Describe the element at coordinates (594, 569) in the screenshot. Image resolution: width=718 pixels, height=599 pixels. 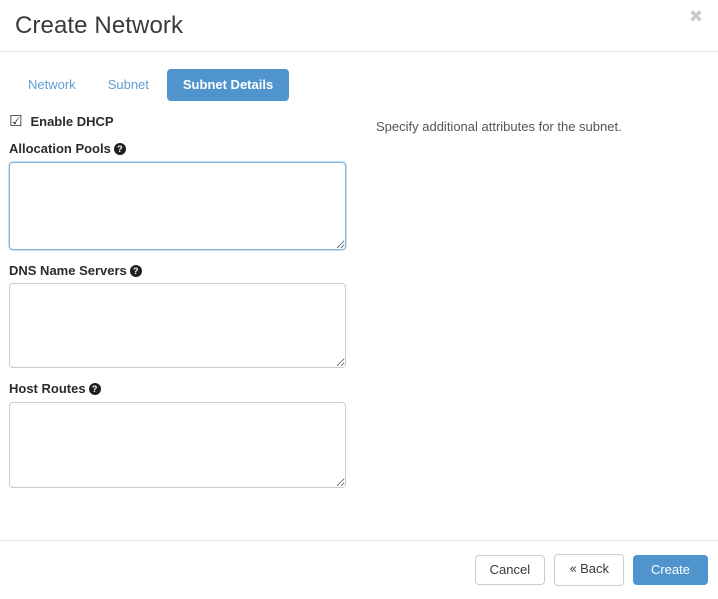
I see `back-button-label: Back` at that location.